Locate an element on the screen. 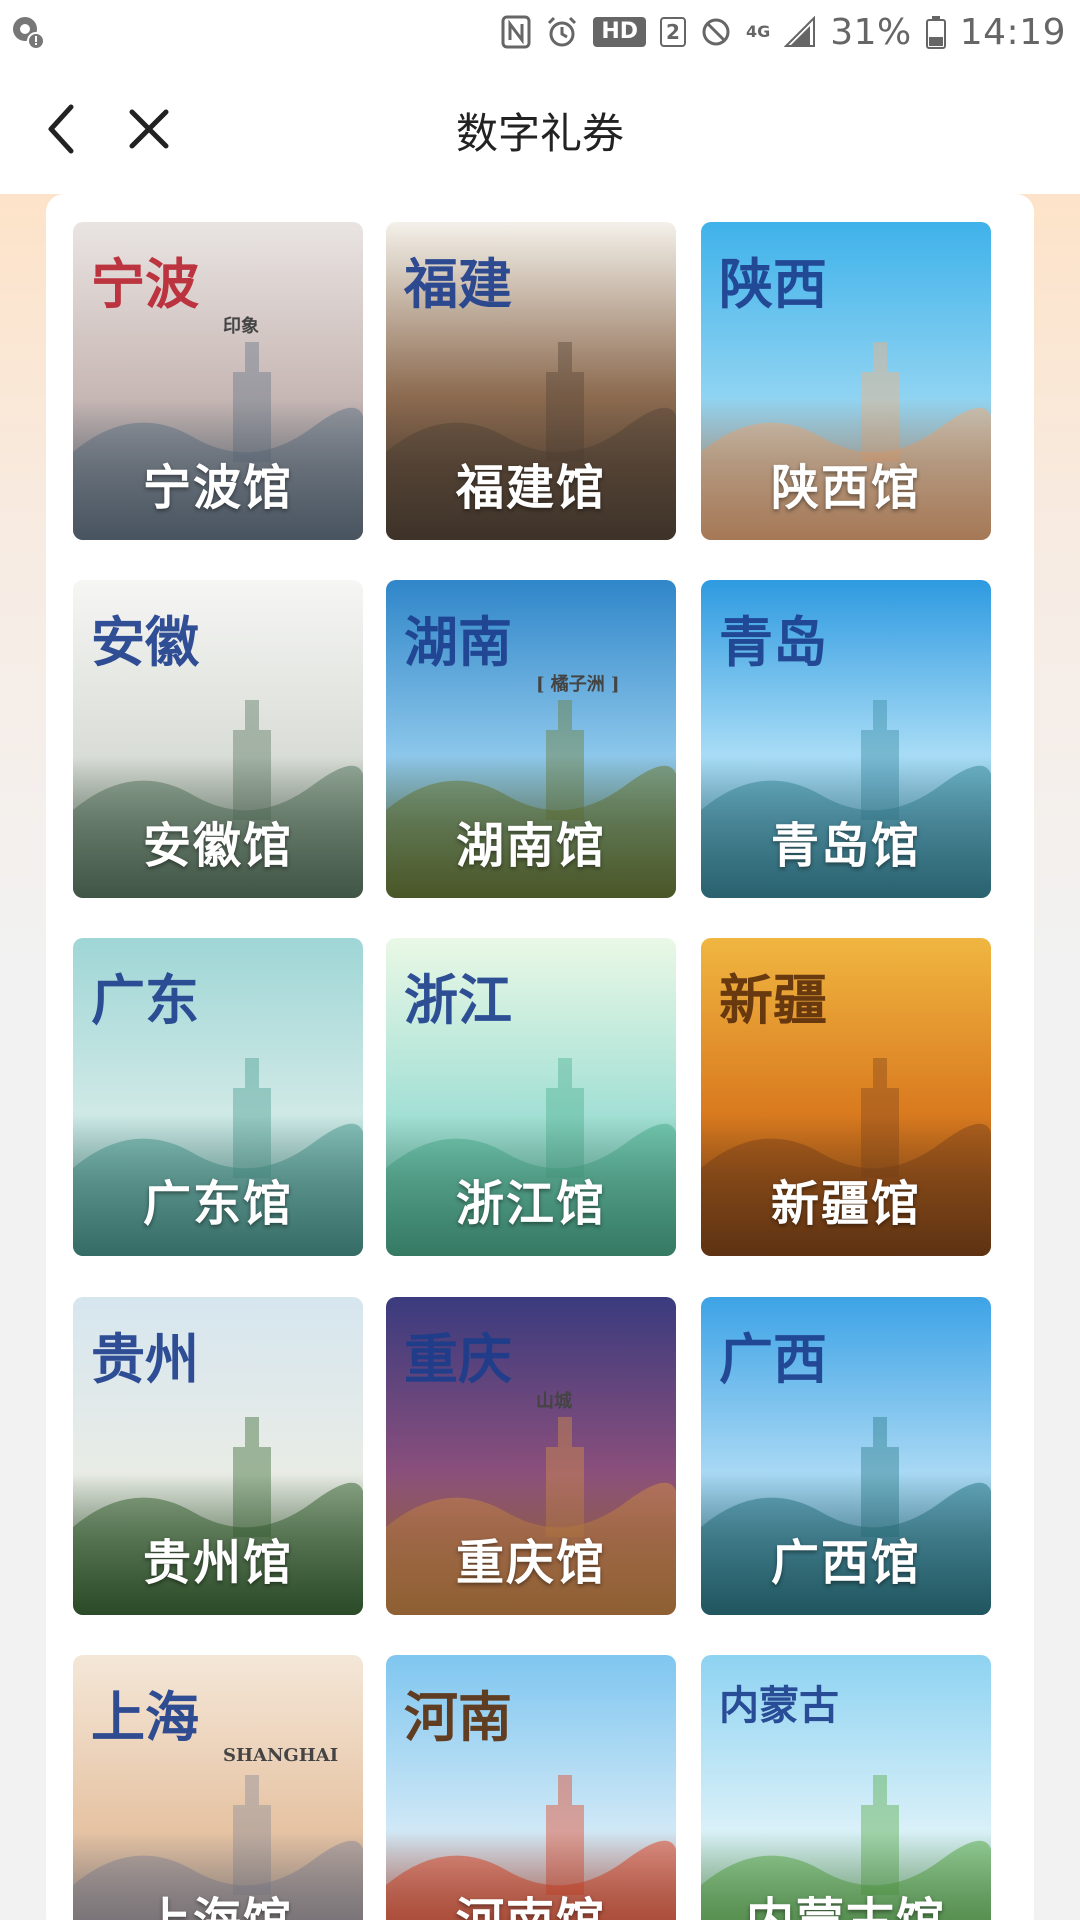 The height and width of the screenshot is (1920, 1080). do-not-disturb-icon is located at coordinates (716, 32).